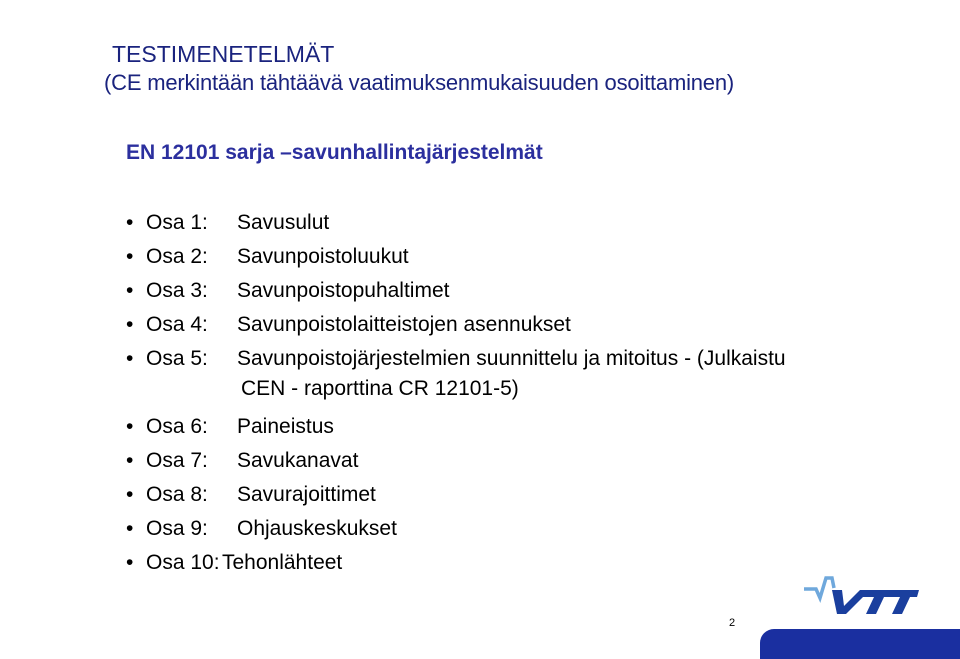  Describe the element at coordinates (285, 426) in the screenshot. I see `part-description: Paineistus` at that location.